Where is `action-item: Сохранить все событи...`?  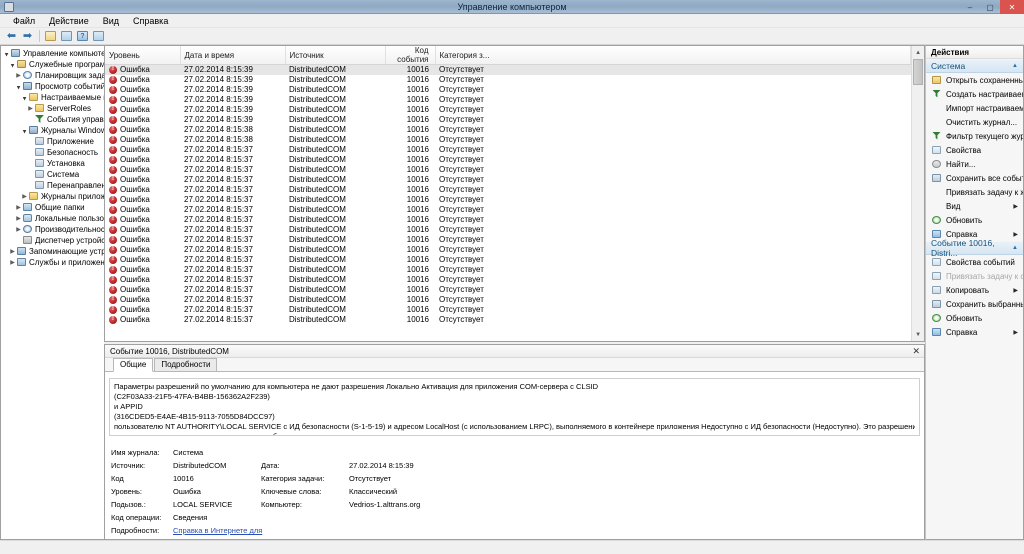
action-item: Сохранить все событи... is located at coordinates (974, 178).